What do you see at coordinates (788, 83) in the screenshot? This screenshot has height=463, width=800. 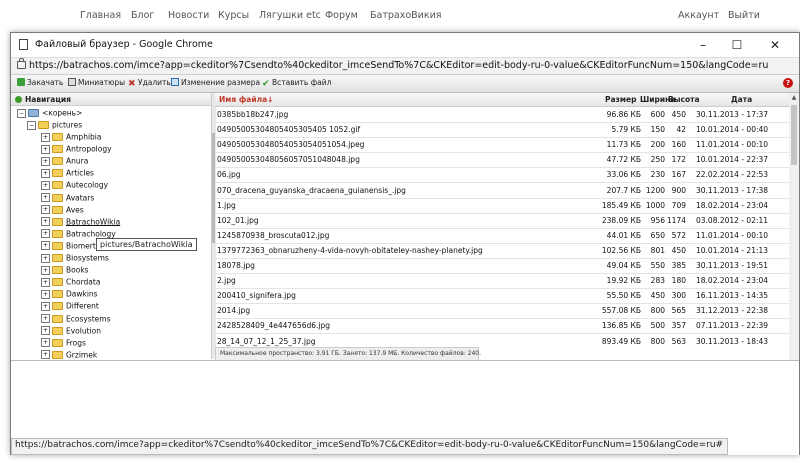 I see `help-icon: ?` at bounding box center [788, 83].